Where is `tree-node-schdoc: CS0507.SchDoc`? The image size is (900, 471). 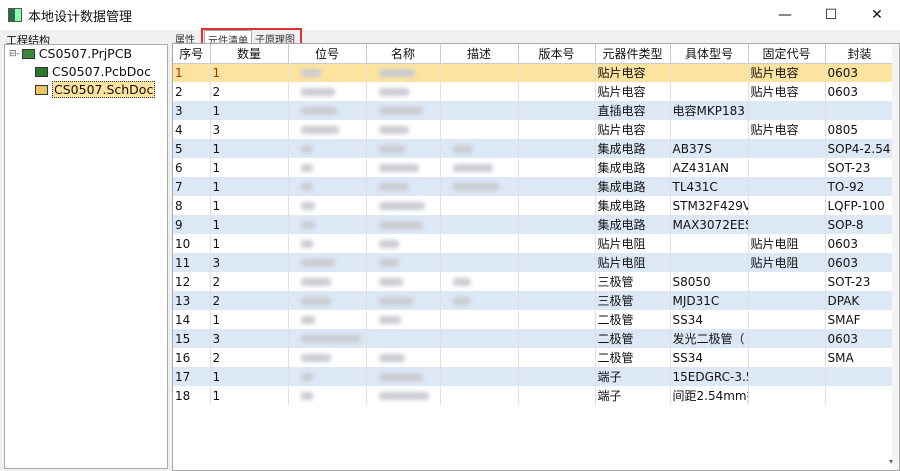
tree-node-schdoc: CS0507.SchDoc is located at coordinates (95, 89).